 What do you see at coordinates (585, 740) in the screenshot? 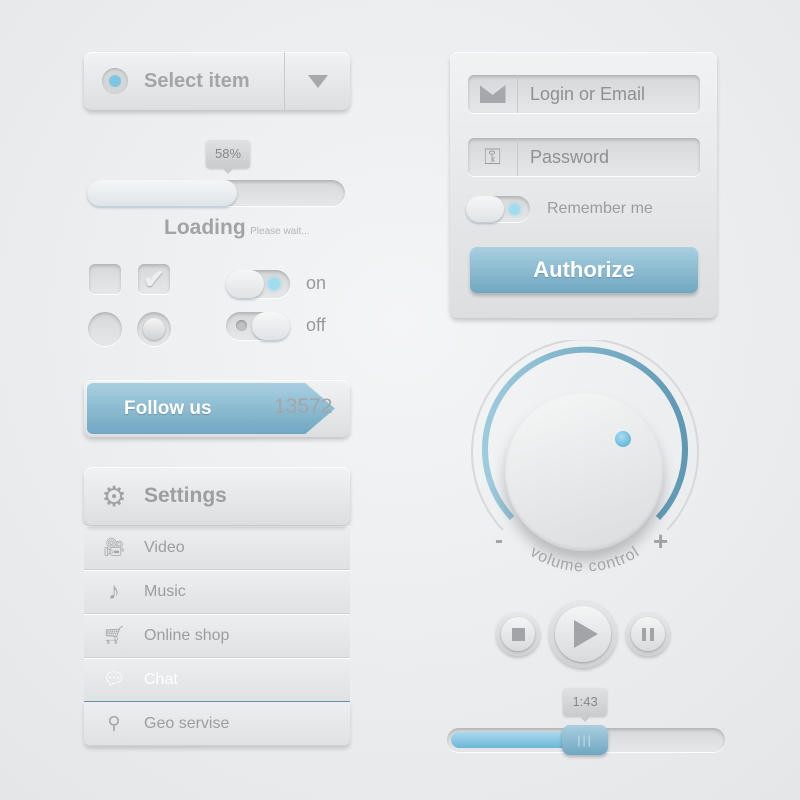
I see `time-slider-thumb: |||` at bounding box center [585, 740].